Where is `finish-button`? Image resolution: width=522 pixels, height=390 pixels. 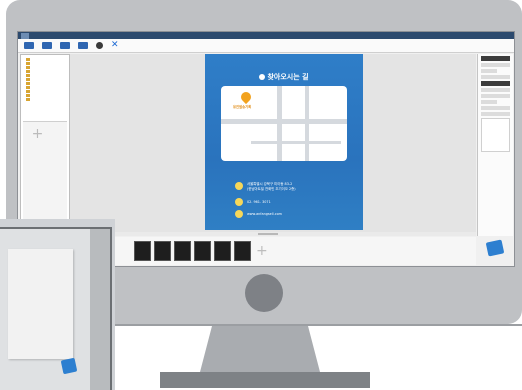
finish-button is located at coordinates (495, 251).